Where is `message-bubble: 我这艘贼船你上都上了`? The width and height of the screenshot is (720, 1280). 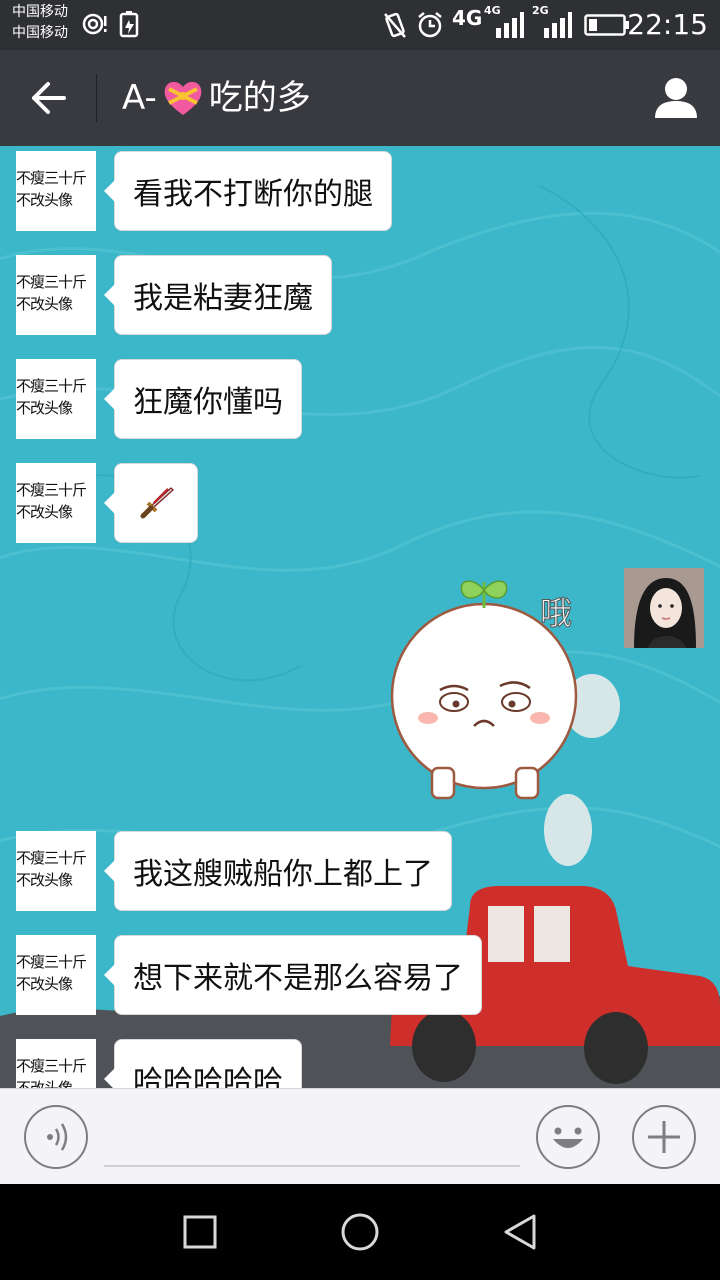 message-bubble: 我这艘贼船你上都上了 is located at coordinates (278, 871).